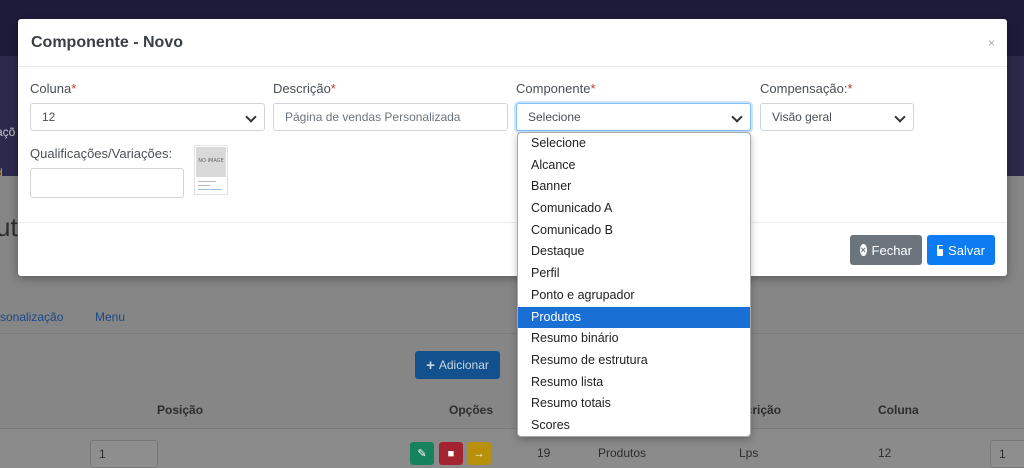 This screenshot has height=468, width=1024. Describe the element at coordinates (373, 117) in the screenshot. I see `descricao-placeholder: Página de vendas Personalizada` at that location.